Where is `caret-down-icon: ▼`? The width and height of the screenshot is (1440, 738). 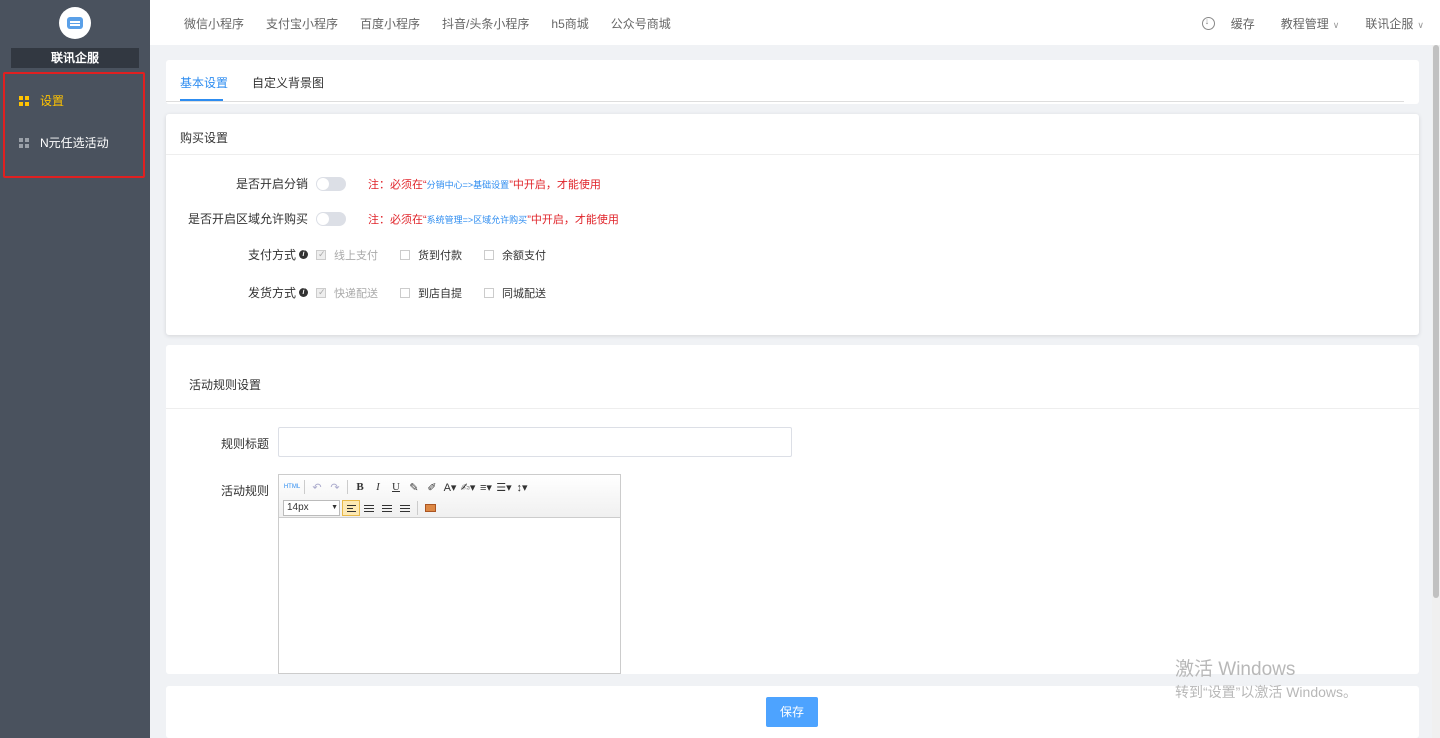 caret-down-icon: ▼ is located at coordinates (334, 507).